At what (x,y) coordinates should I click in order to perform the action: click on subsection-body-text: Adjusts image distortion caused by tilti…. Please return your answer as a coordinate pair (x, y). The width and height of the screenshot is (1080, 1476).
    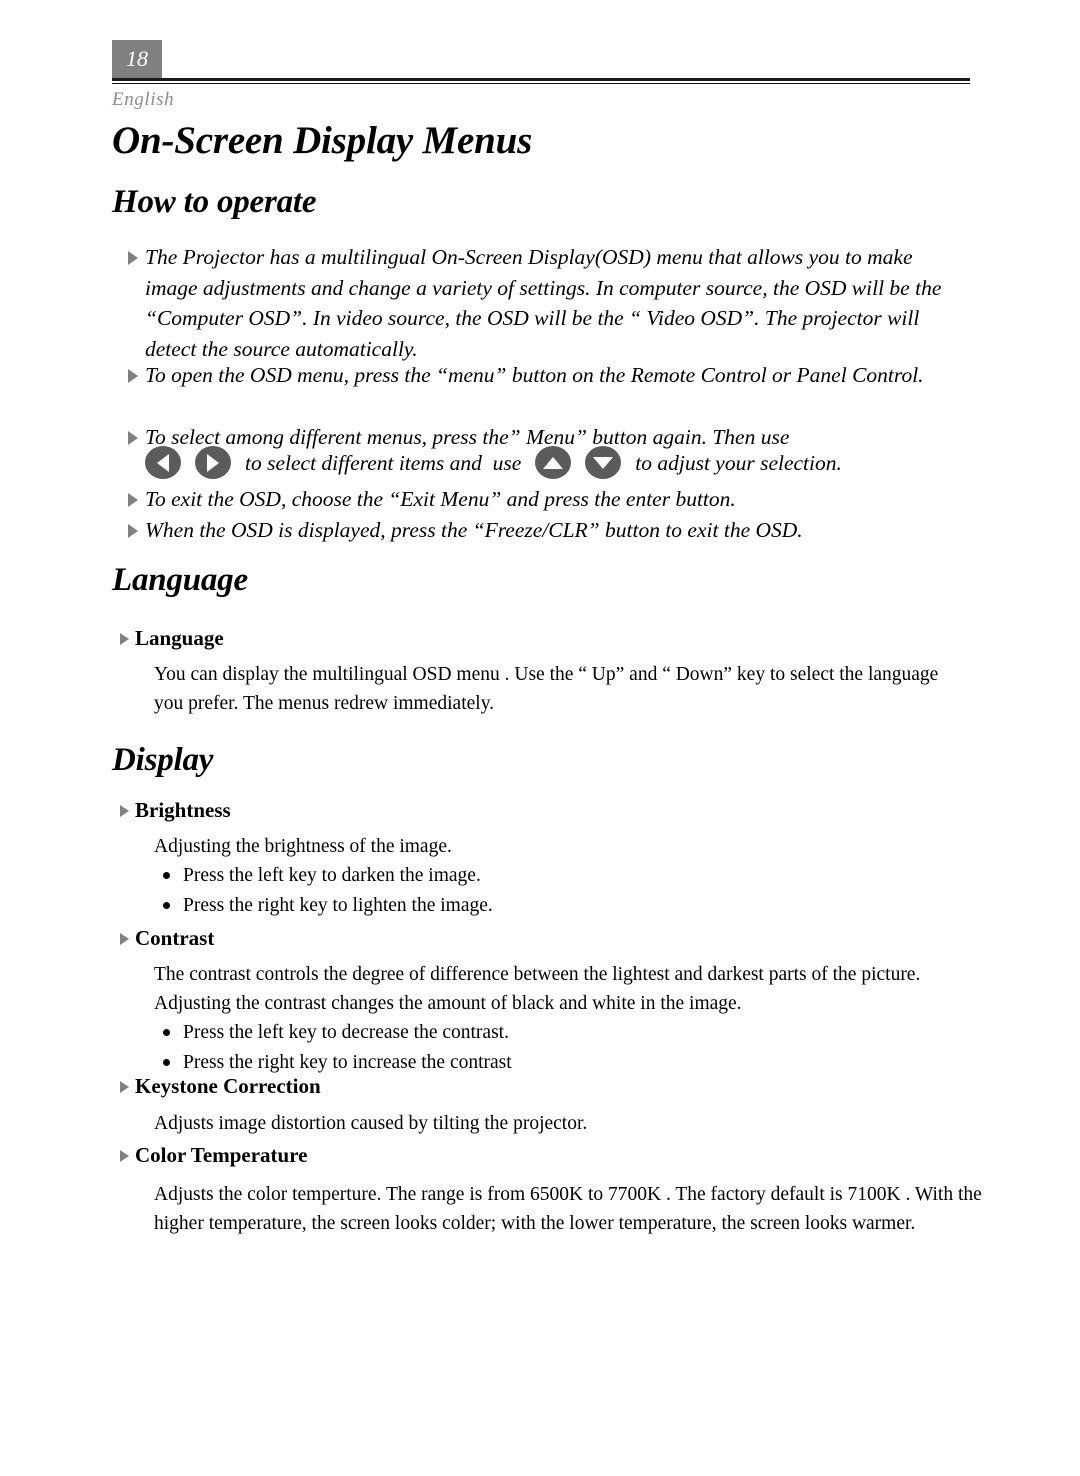
    Looking at the image, I should click on (371, 1123).